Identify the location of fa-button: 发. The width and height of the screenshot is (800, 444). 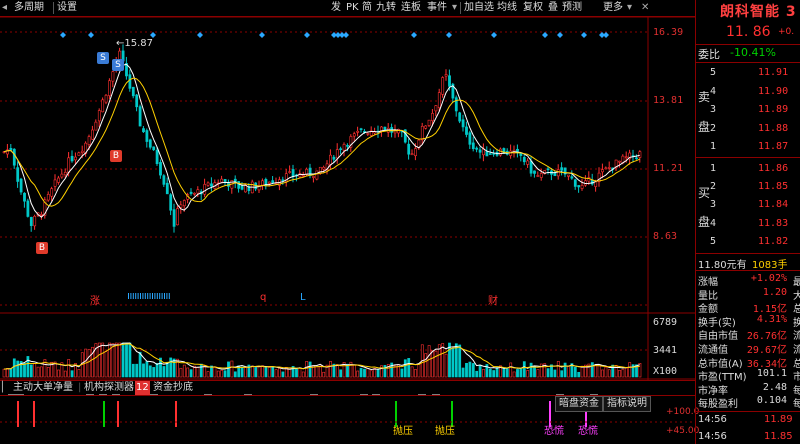
(336, 8).